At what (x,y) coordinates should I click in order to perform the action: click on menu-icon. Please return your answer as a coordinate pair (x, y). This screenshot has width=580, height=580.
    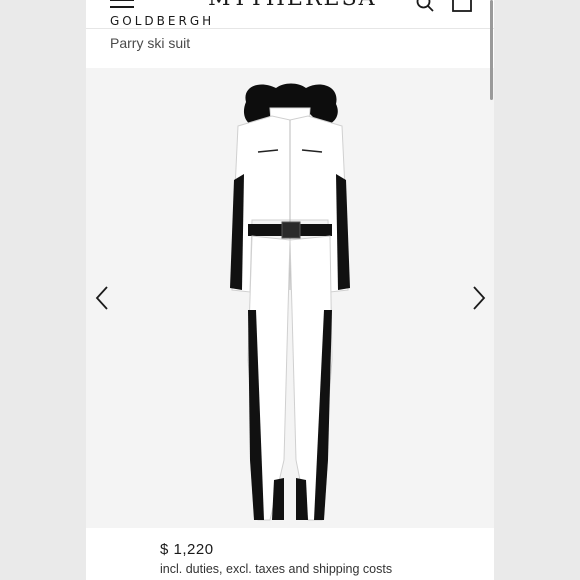
    Looking at the image, I should click on (122, 6).